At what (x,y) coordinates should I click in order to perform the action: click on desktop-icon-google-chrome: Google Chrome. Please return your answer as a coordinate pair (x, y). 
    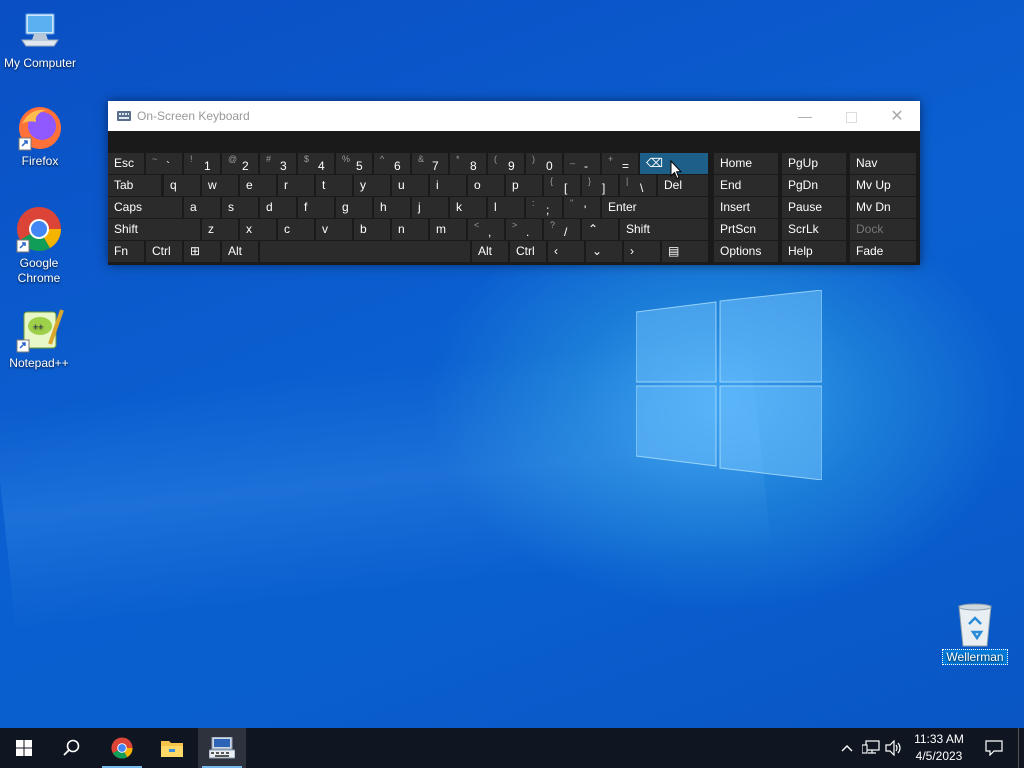
    Looking at the image, I should click on (39, 245).